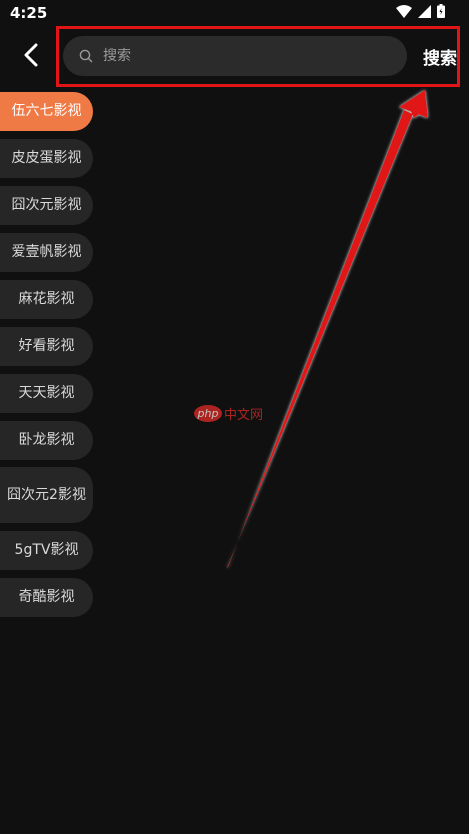 The height and width of the screenshot is (834, 469). I want to click on source-item-label: 奇酷影视, so click(46, 597).